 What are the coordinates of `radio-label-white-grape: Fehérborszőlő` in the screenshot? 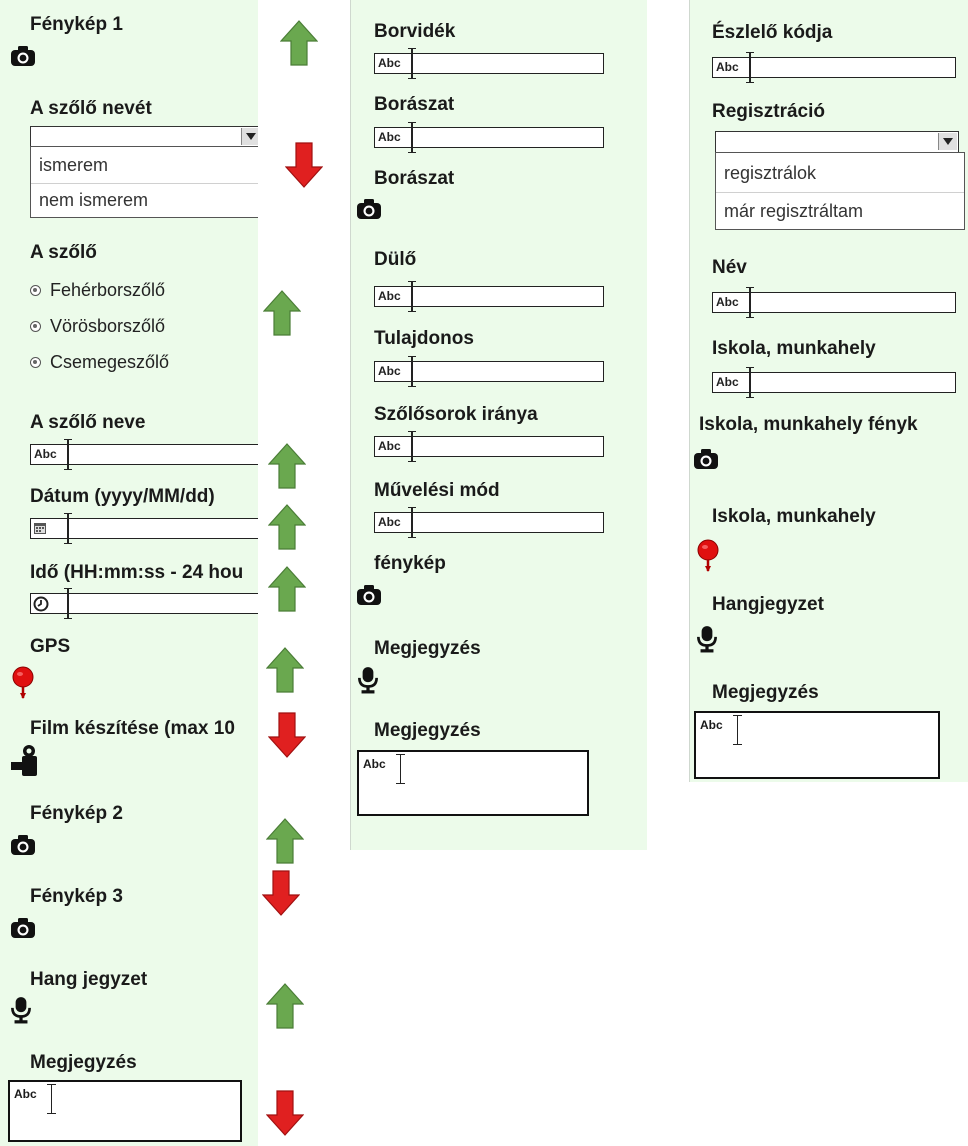 It's located at (108, 290).